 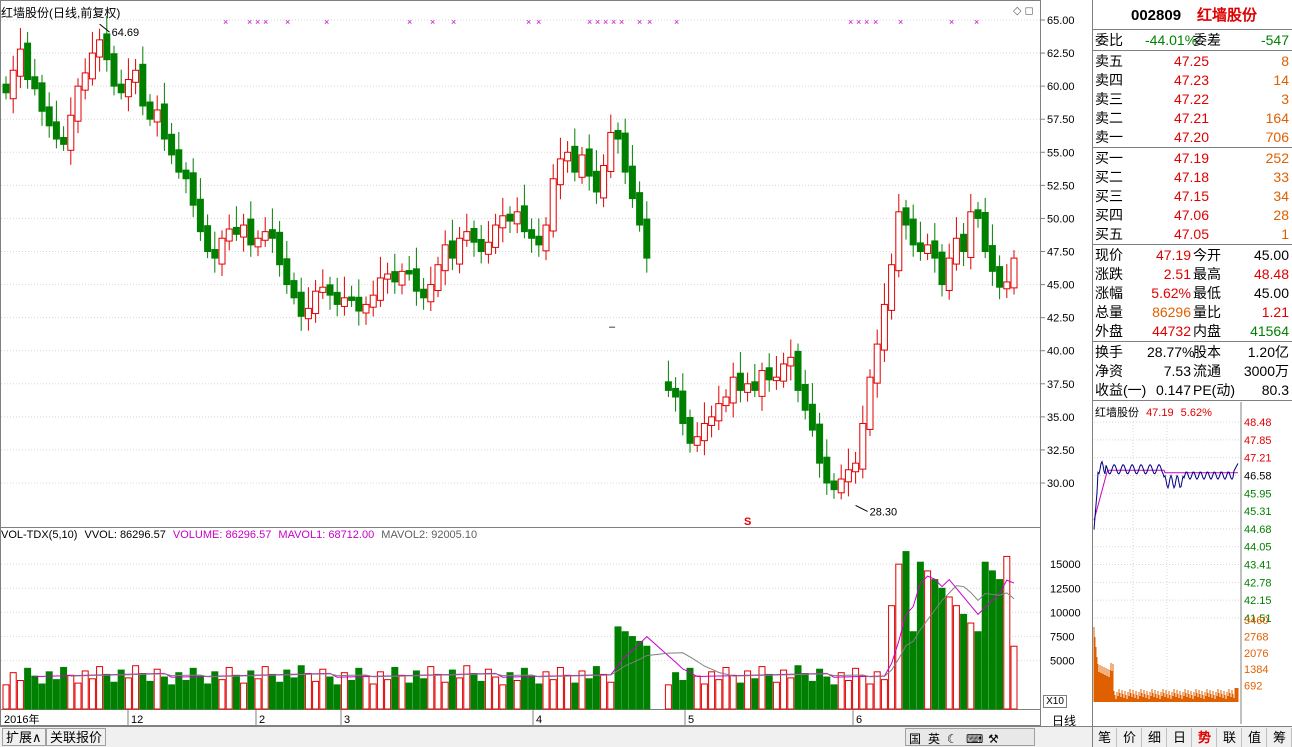 What do you see at coordinates (1109, 371) in the screenshot?
I see `fundamental-label: 净资` at bounding box center [1109, 371].